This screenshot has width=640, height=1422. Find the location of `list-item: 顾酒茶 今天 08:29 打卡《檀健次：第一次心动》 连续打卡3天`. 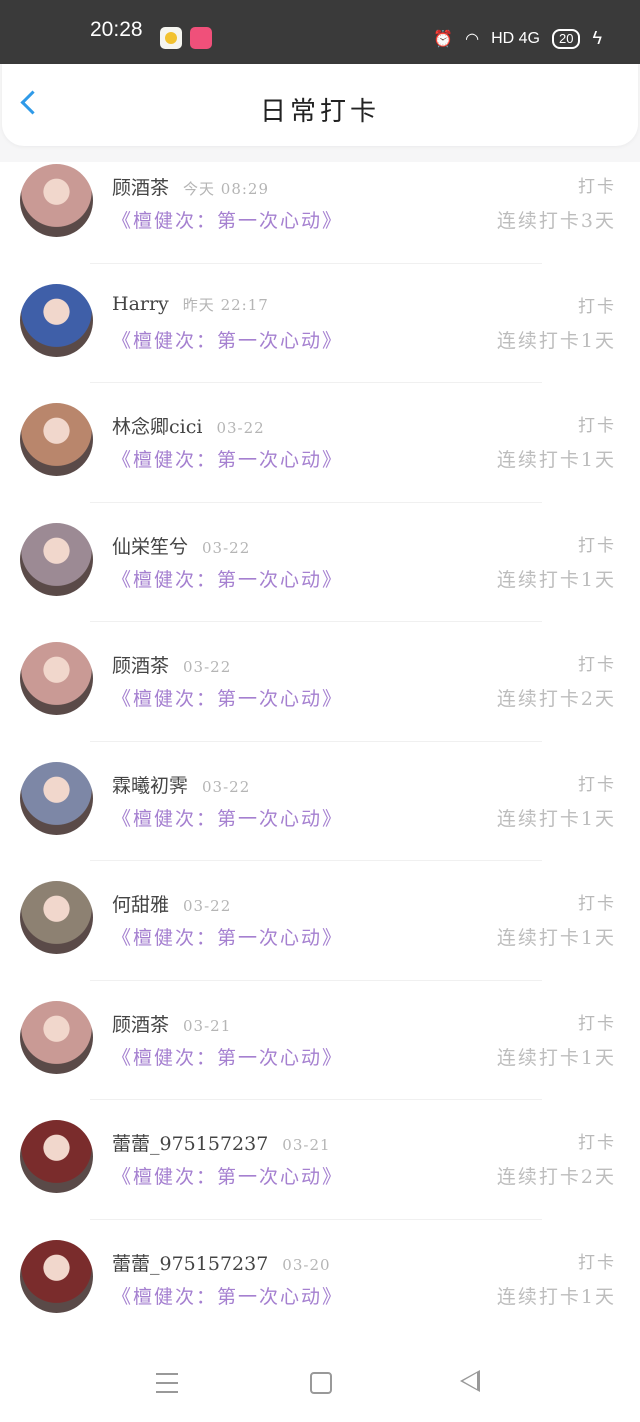

list-item: 顾酒茶 今天 08:29 打卡《檀健次：第一次心动》 连续打卡3天 is located at coordinates (320, 222).